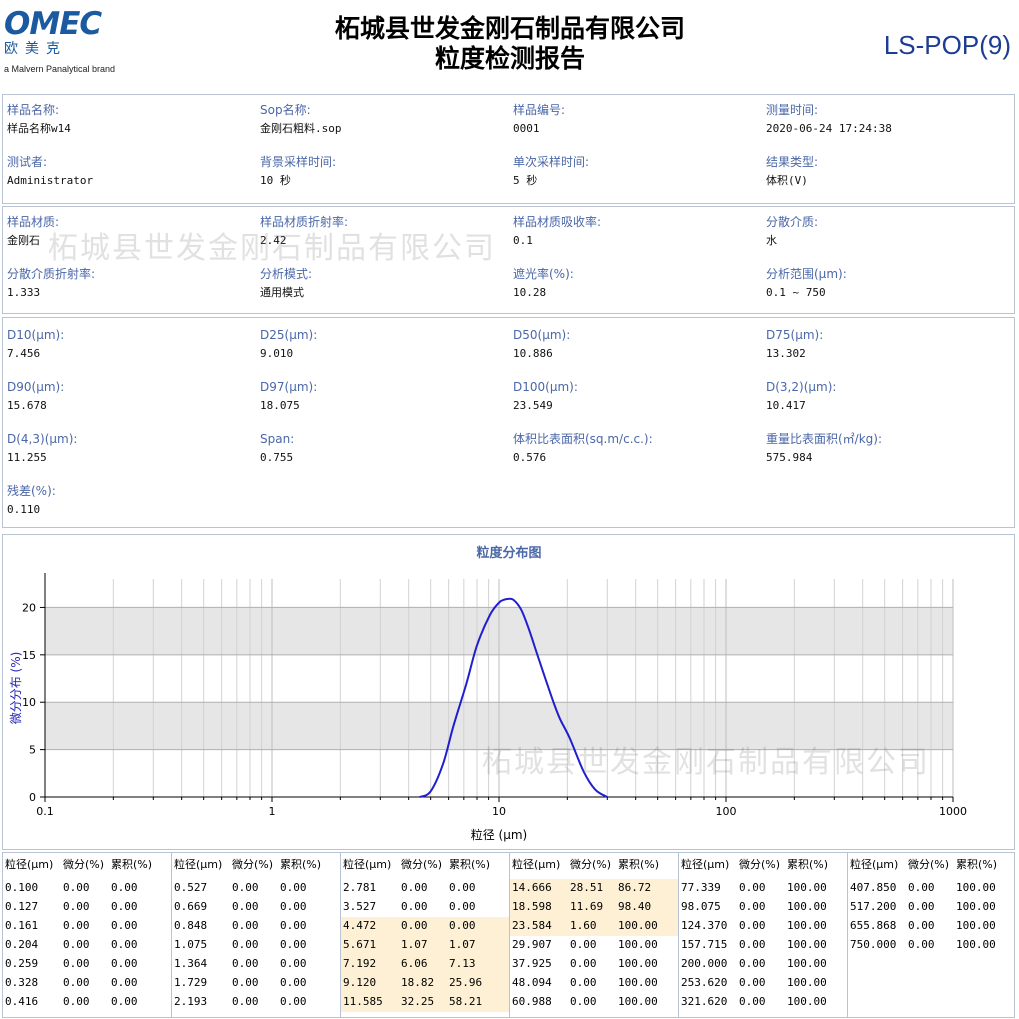 The width and height of the screenshot is (1019, 1019). What do you see at coordinates (31, 491) in the screenshot?
I see `field-label: 残差(%):` at bounding box center [31, 491].